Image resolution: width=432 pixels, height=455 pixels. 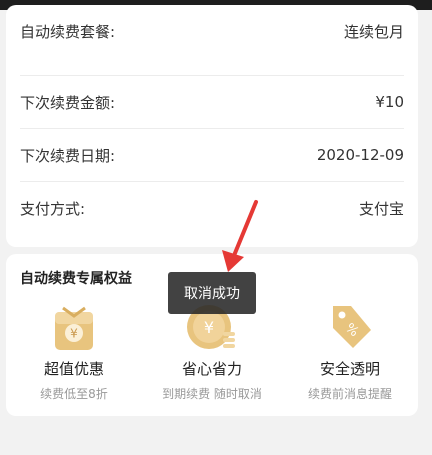 What do you see at coordinates (381, 208) in the screenshot?
I see `payment-value: 支付宝` at bounding box center [381, 208].